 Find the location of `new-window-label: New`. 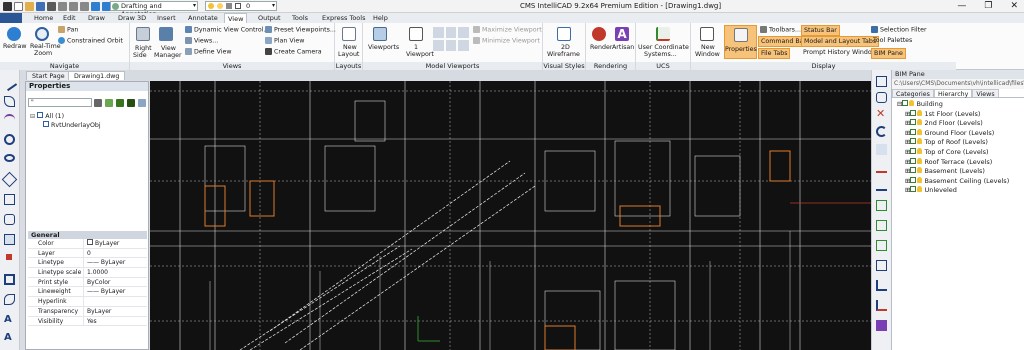

new-window-label: New is located at coordinates (708, 47).